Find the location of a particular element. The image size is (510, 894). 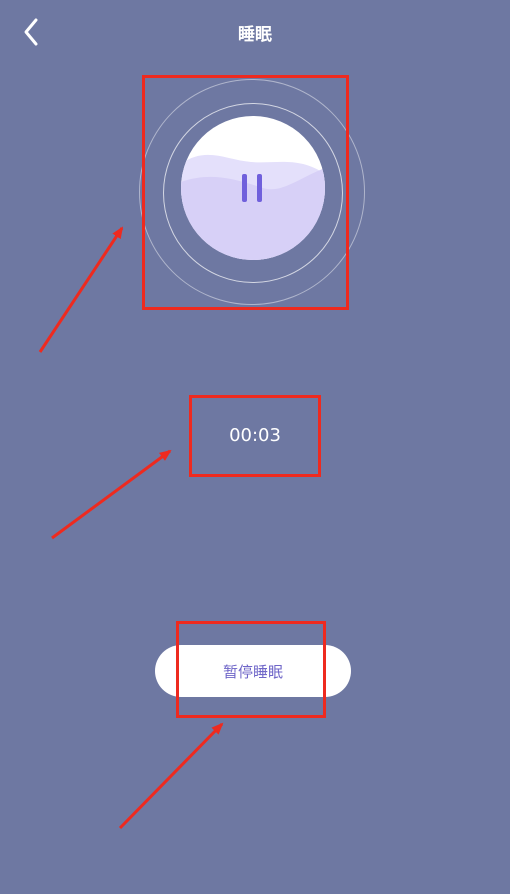

pause-toggle-button is located at coordinates (253, 188).